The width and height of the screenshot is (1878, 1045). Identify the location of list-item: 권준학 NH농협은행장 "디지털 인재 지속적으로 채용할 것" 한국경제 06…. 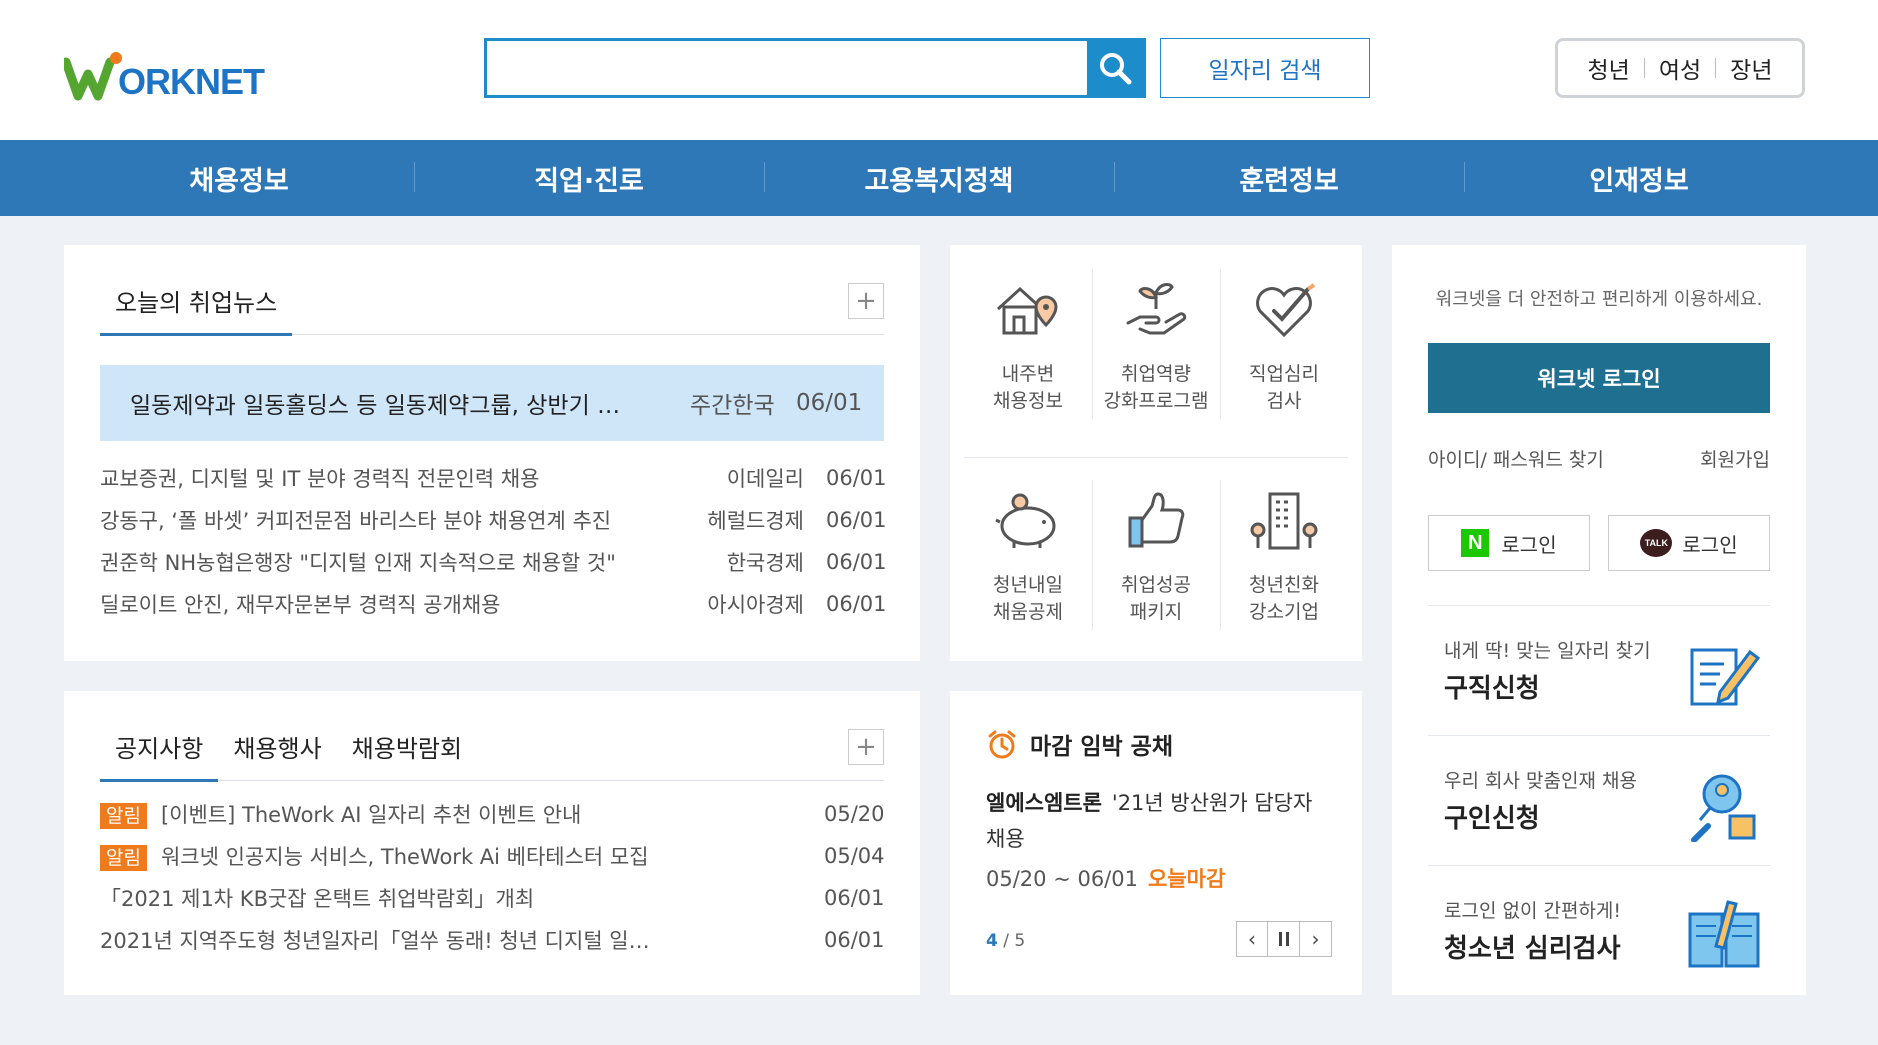
(493, 562).